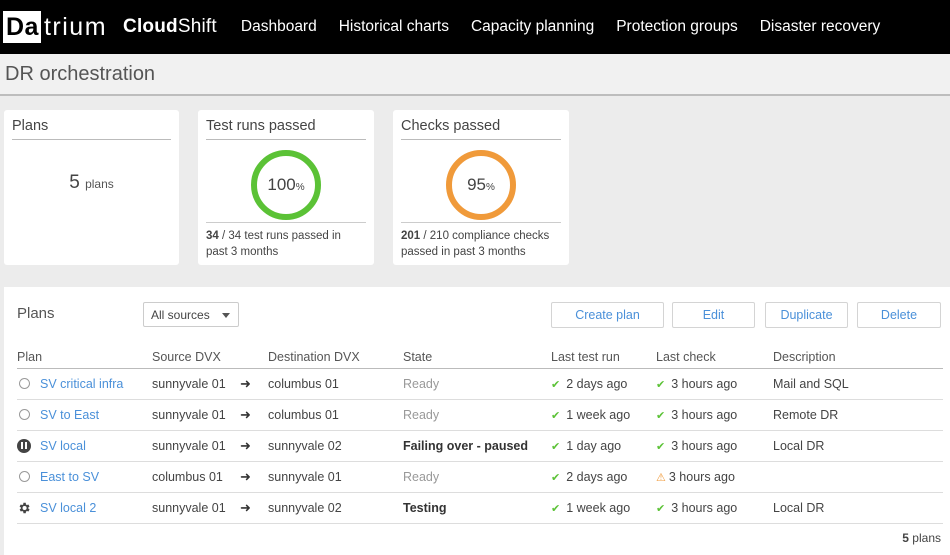  What do you see at coordinates (603, 446) in the screenshot?
I see `last-test-run-cell: ✔ 1 day ago` at bounding box center [603, 446].